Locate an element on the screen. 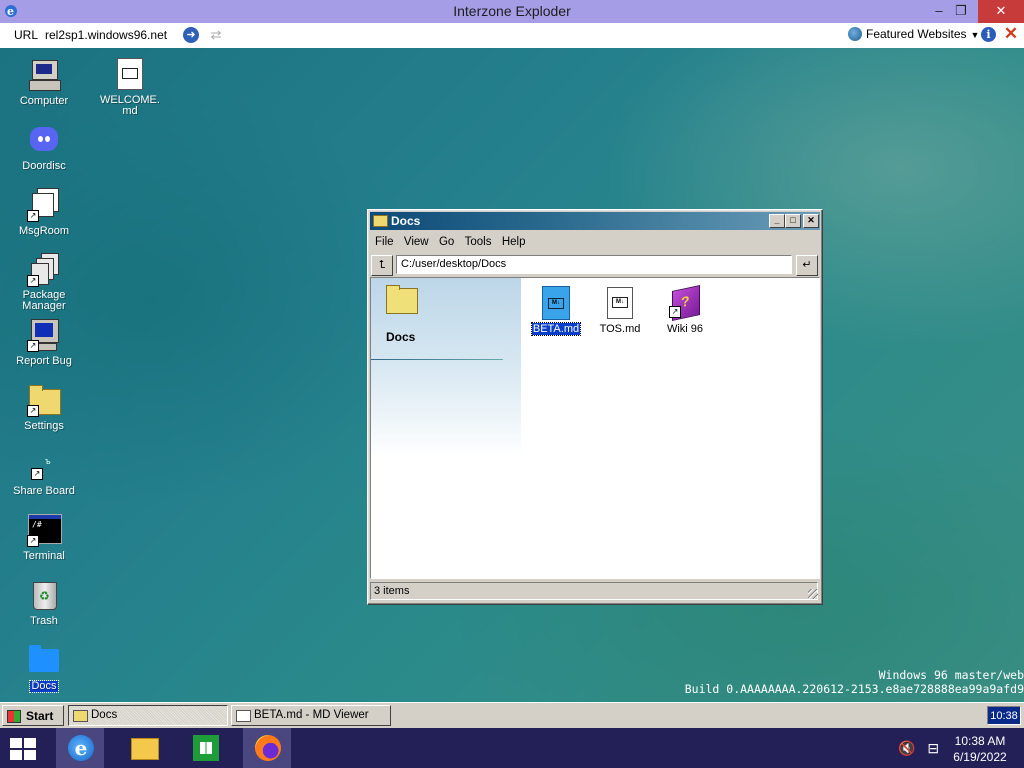 The image size is (1024, 768). file-label: BETA.md is located at coordinates (556, 329).